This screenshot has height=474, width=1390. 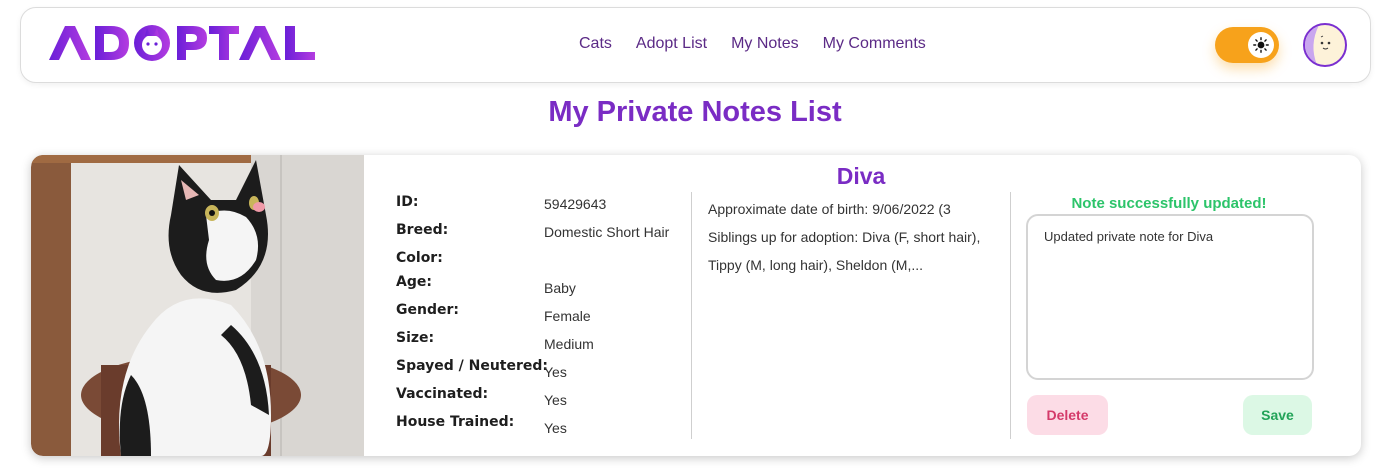 I want to click on detail-label: Age:, so click(x=414, y=282).